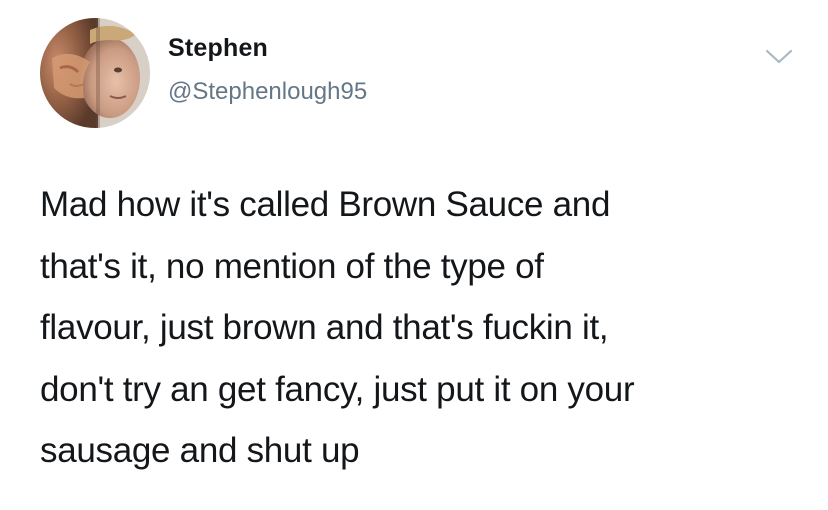 The image size is (828, 510). What do you see at coordinates (292, 266) in the screenshot?
I see `tweet-text-line: that's it, no mention of the type of` at bounding box center [292, 266].